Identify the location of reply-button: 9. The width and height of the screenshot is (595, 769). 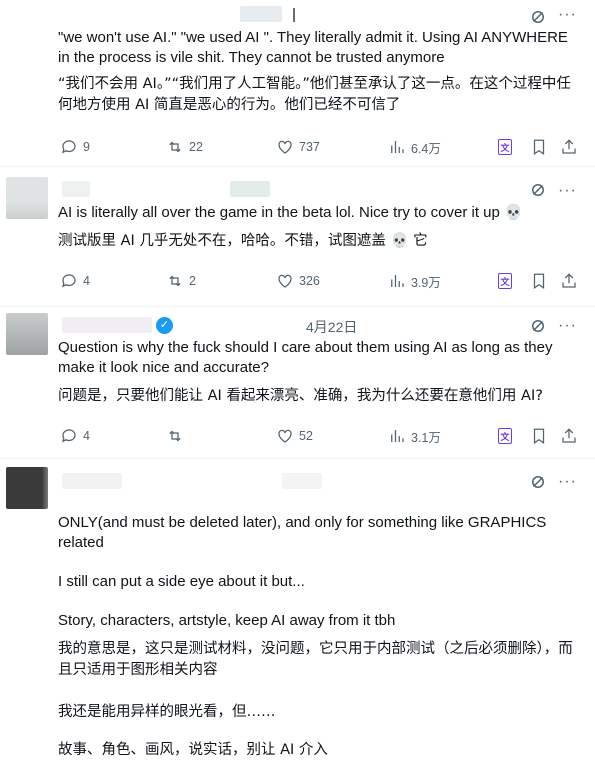
(75, 147).